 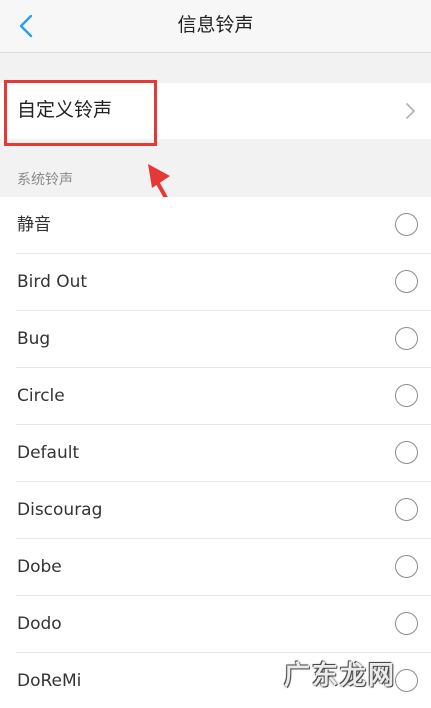 I want to click on ringtone-label: Circle, so click(x=41, y=396).